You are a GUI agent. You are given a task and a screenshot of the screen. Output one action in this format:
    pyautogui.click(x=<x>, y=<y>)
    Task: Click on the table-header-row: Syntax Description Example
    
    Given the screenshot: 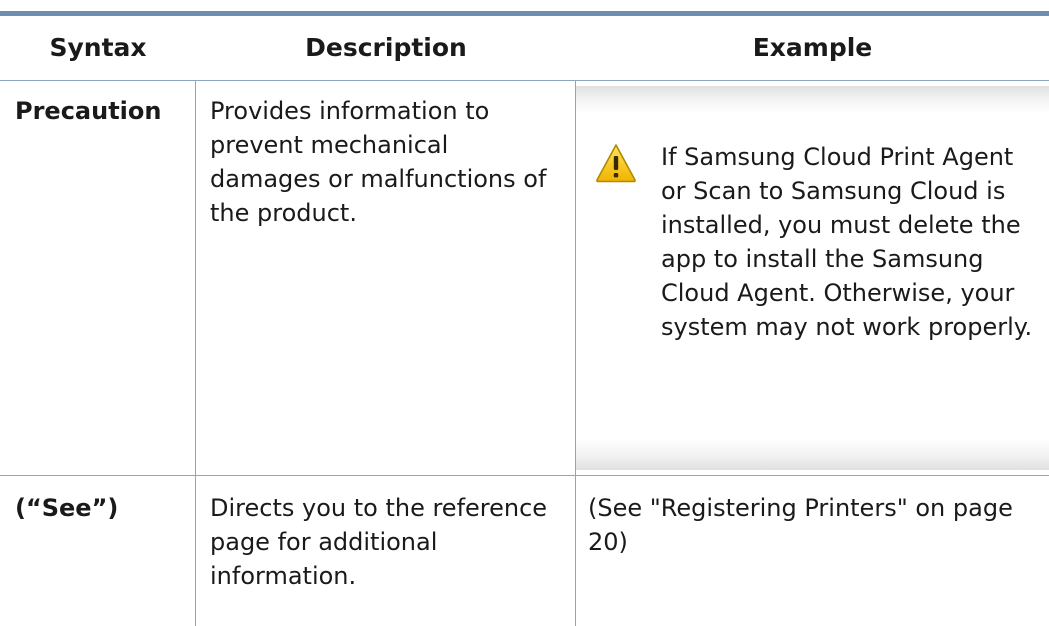 What is the action you would take?
    pyautogui.click(x=524, y=48)
    